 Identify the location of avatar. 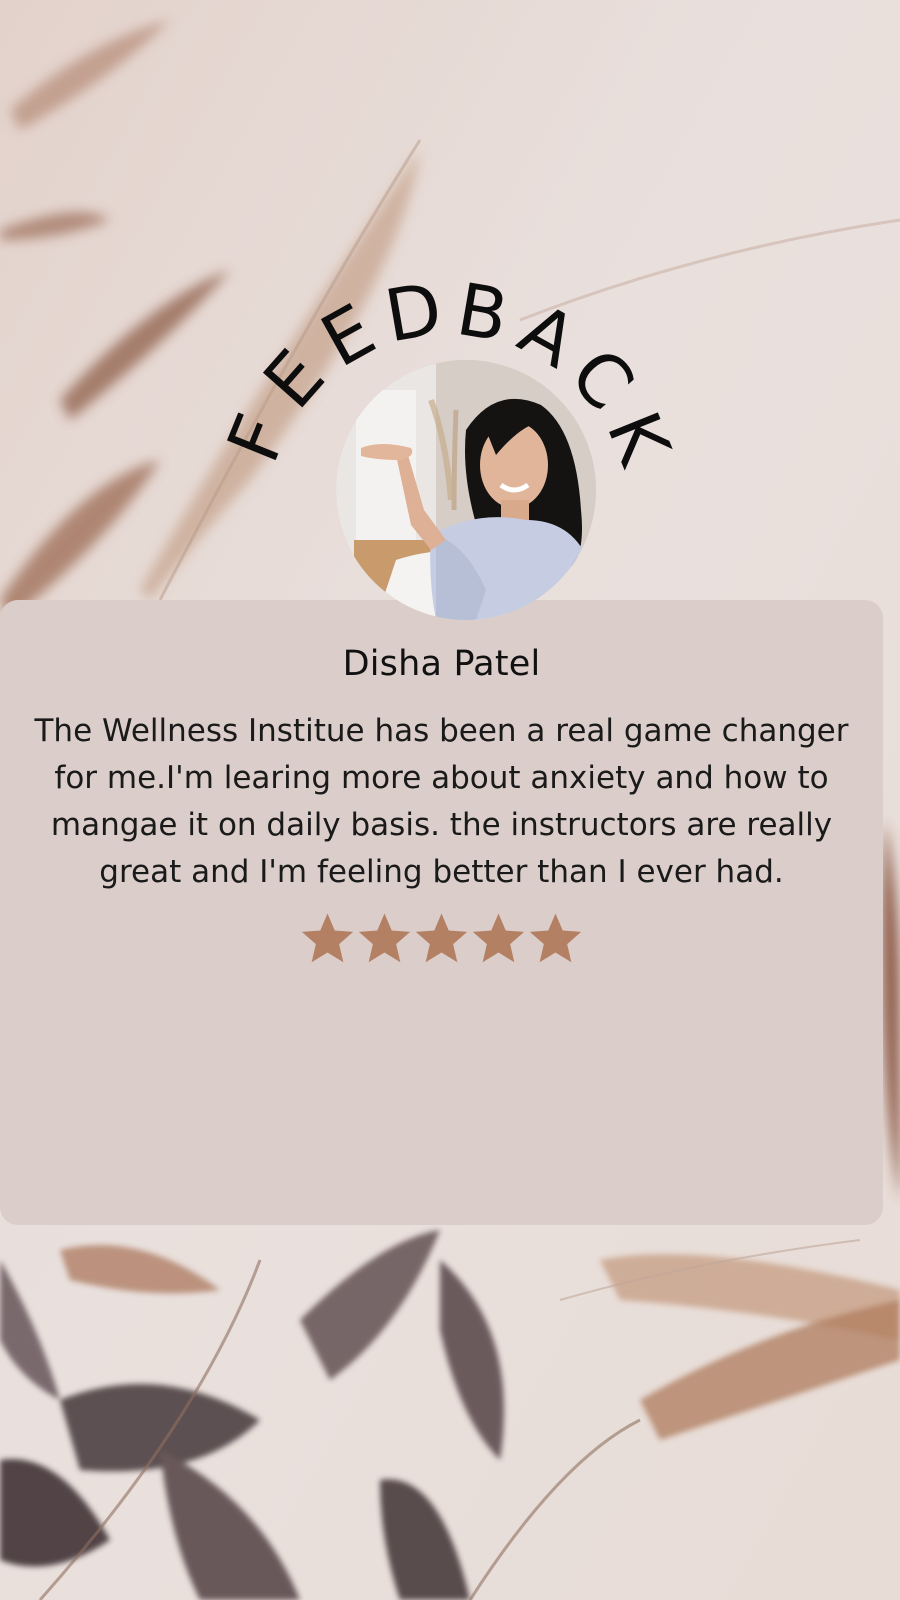
(466, 490).